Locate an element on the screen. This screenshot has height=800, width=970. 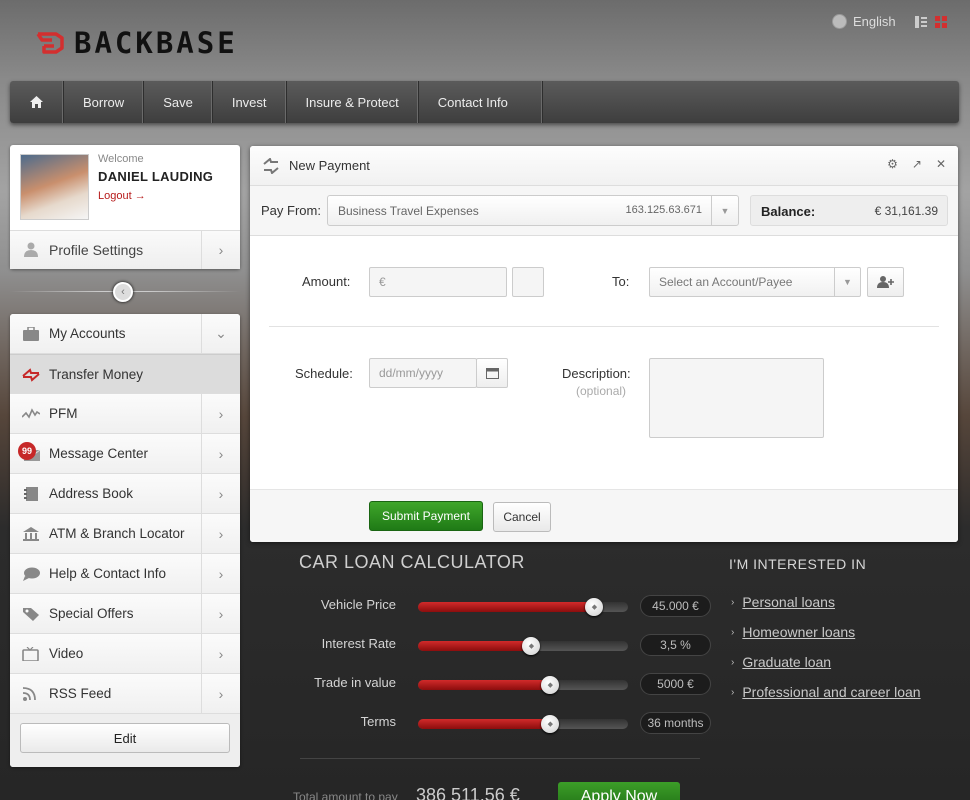
interest-link: Graduate loan is located at coordinates (786, 669).